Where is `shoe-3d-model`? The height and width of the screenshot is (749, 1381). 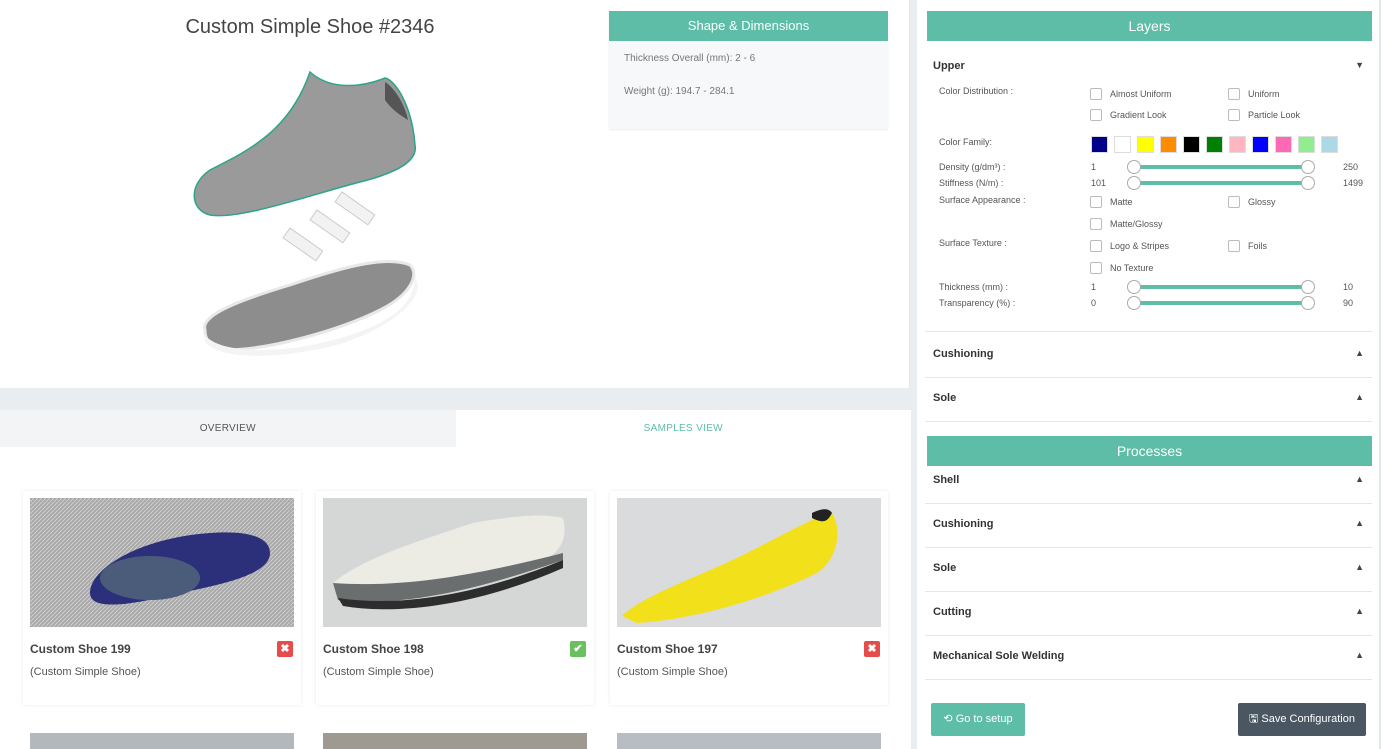
shoe-3d-model is located at coordinates (310, 210).